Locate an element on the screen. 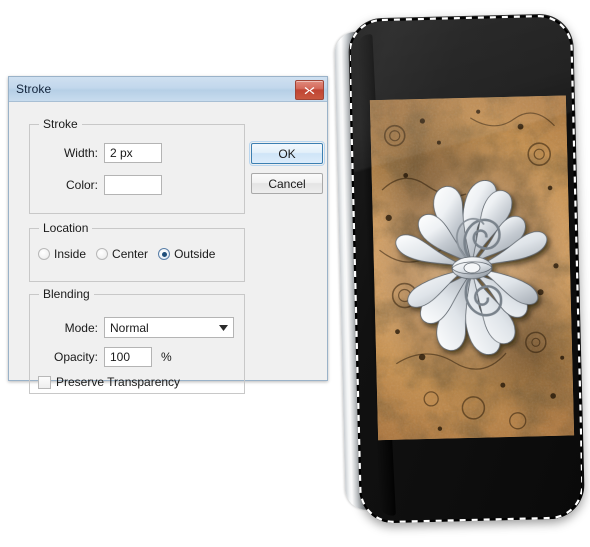 The width and height of the screenshot is (590, 547). radio-outside-label: Outside is located at coordinates (195, 254).